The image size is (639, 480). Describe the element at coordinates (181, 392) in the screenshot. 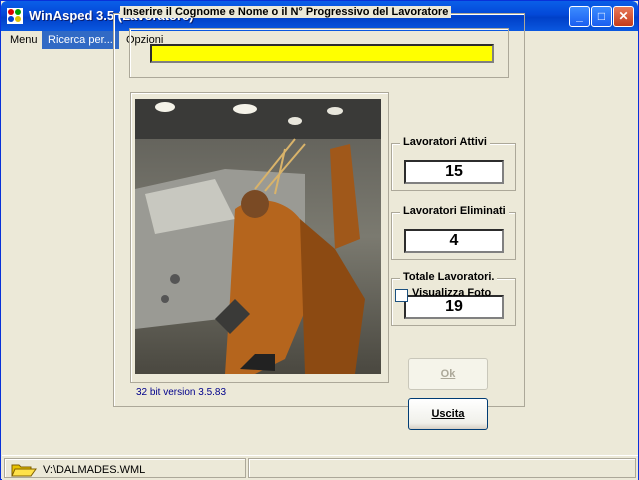

I see `version-label: 32 bit version 3.5.83` at that location.